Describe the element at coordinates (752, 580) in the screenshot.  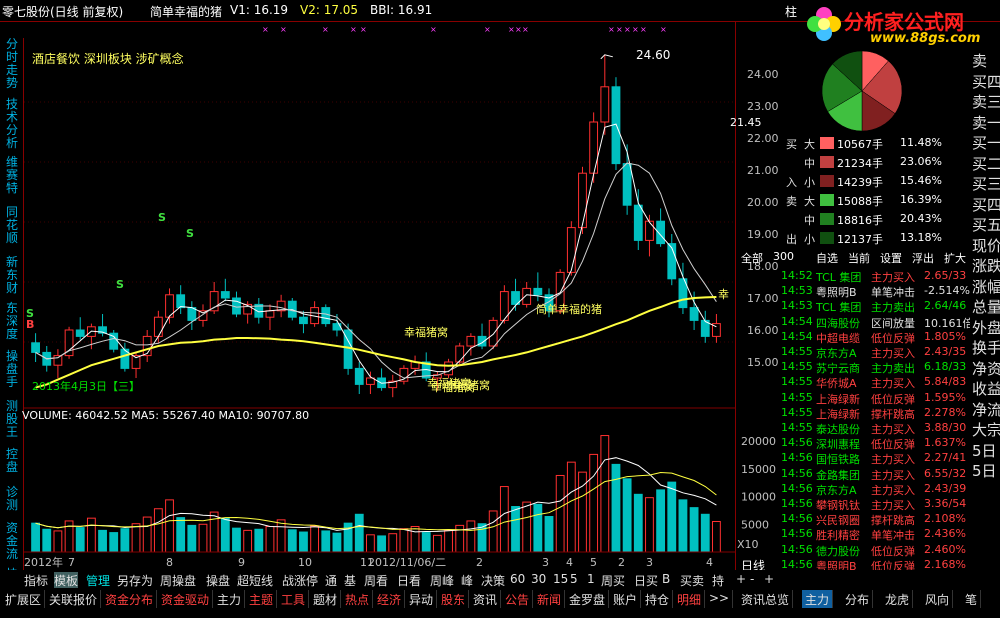
I see `toolbar-button: -` at that location.